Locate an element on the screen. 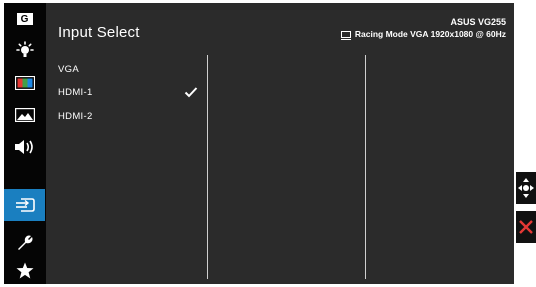 This screenshot has width=536, height=287. navigation-control is located at coordinates (526, 188).